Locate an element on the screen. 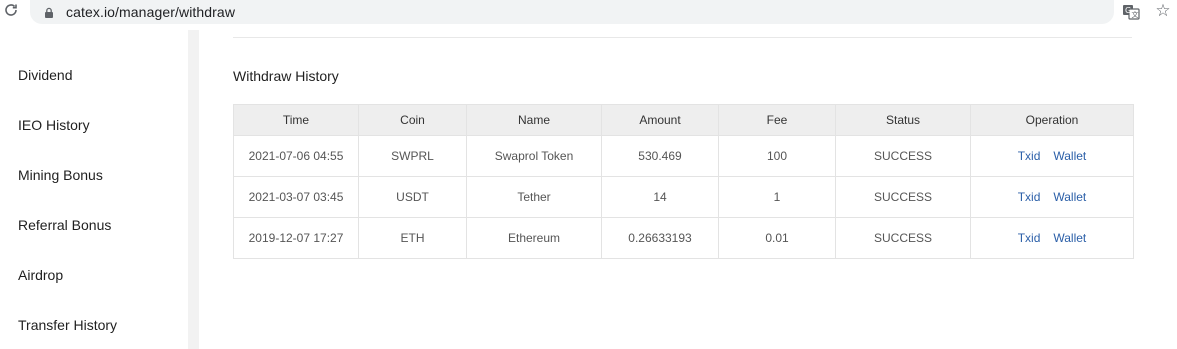 The height and width of the screenshot is (349, 1177). url-text: catex.io/manager/withdraw is located at coordinates (150, 12).